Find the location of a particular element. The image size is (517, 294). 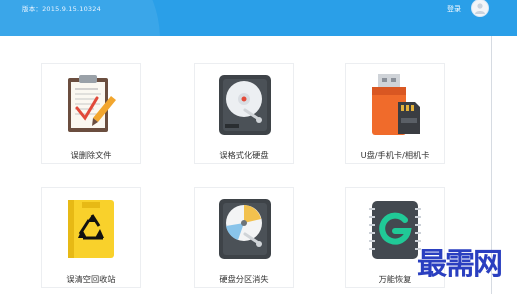

tile-label: 误清空回收站 is located at coordinates (91, 279).